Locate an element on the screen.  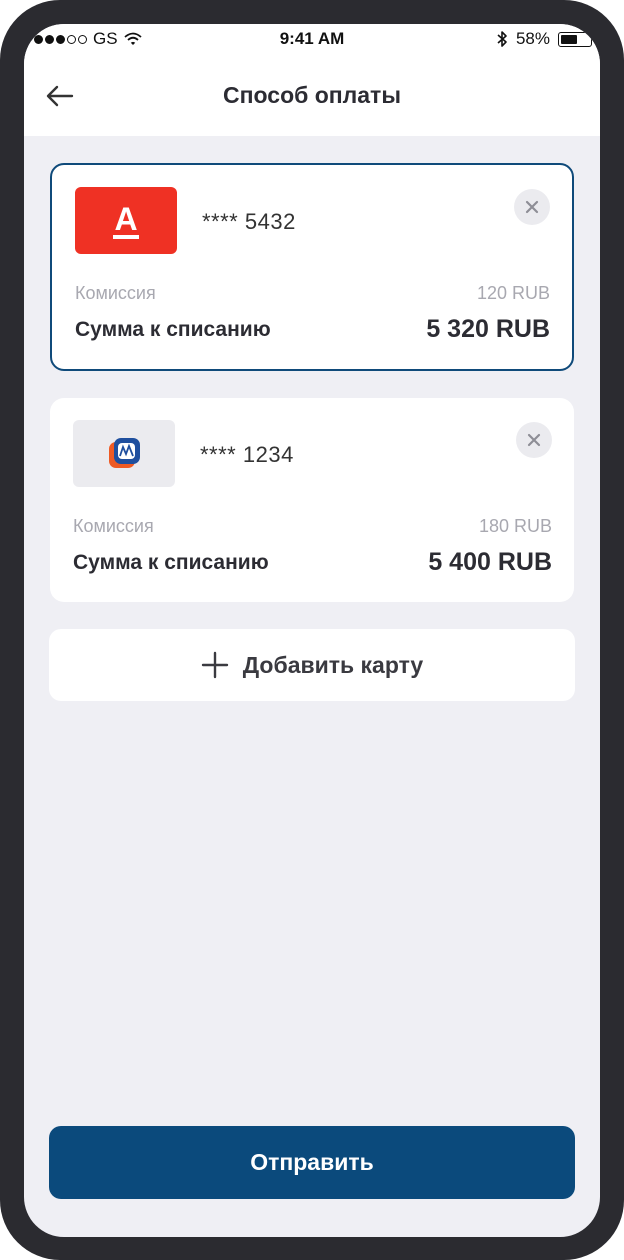
alfa-bank-logo-mark: А is located at coordinates (126, 220).